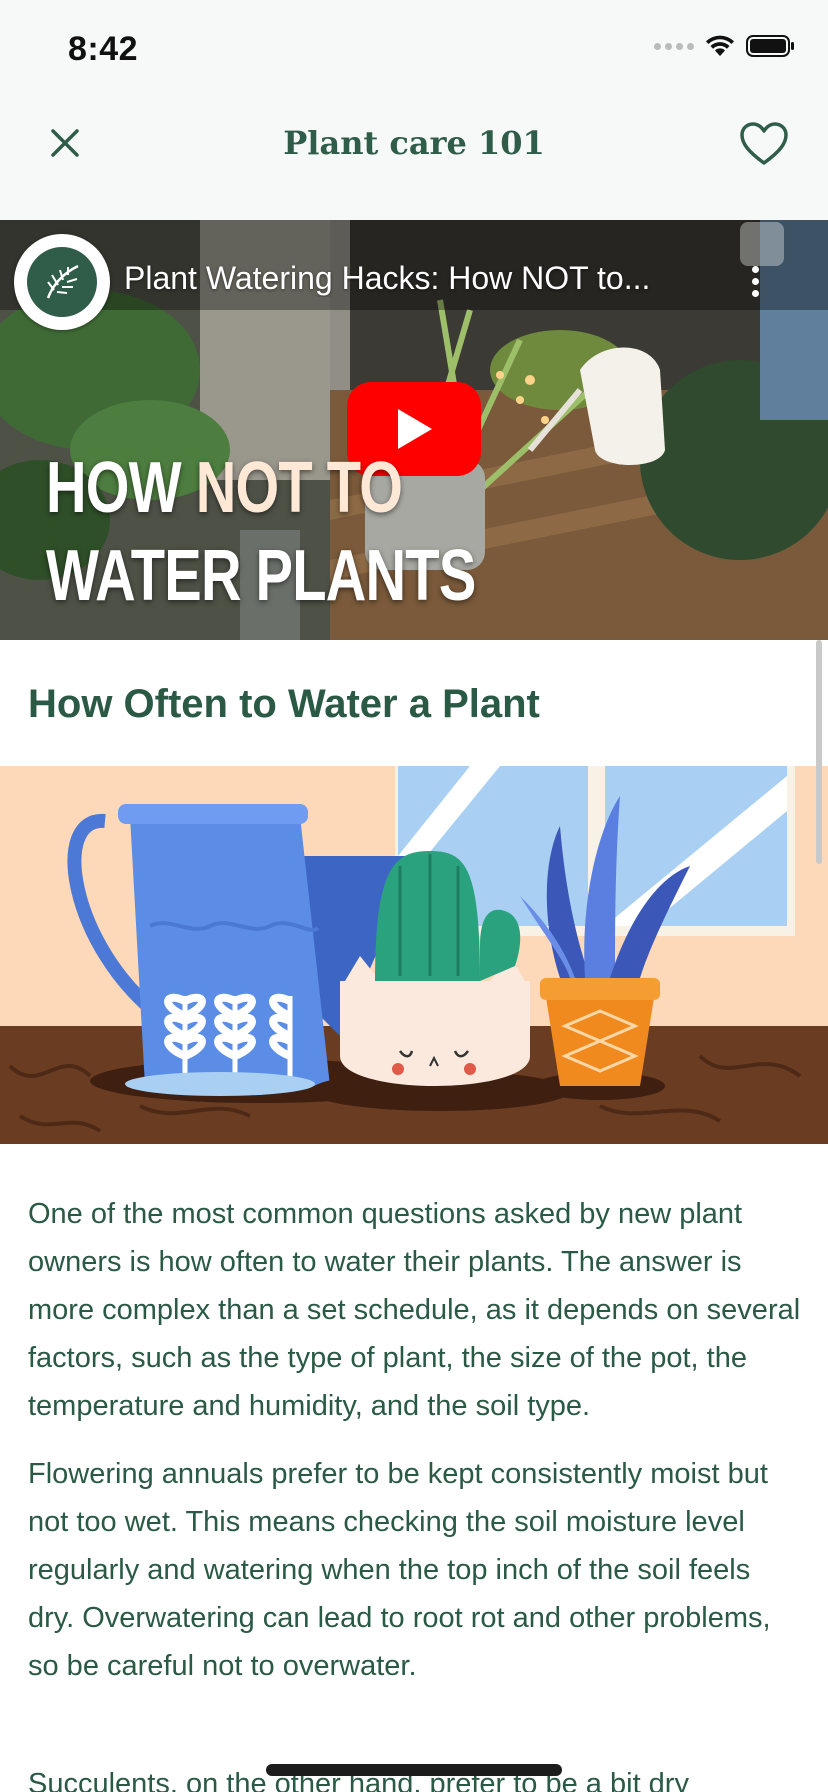 The width and height of the screenshot is (828, 1792). What do you see at coordinates (414, 143) in the screenshot?
I see `page-title: Plant care 101` at bounding box center [414, 143].